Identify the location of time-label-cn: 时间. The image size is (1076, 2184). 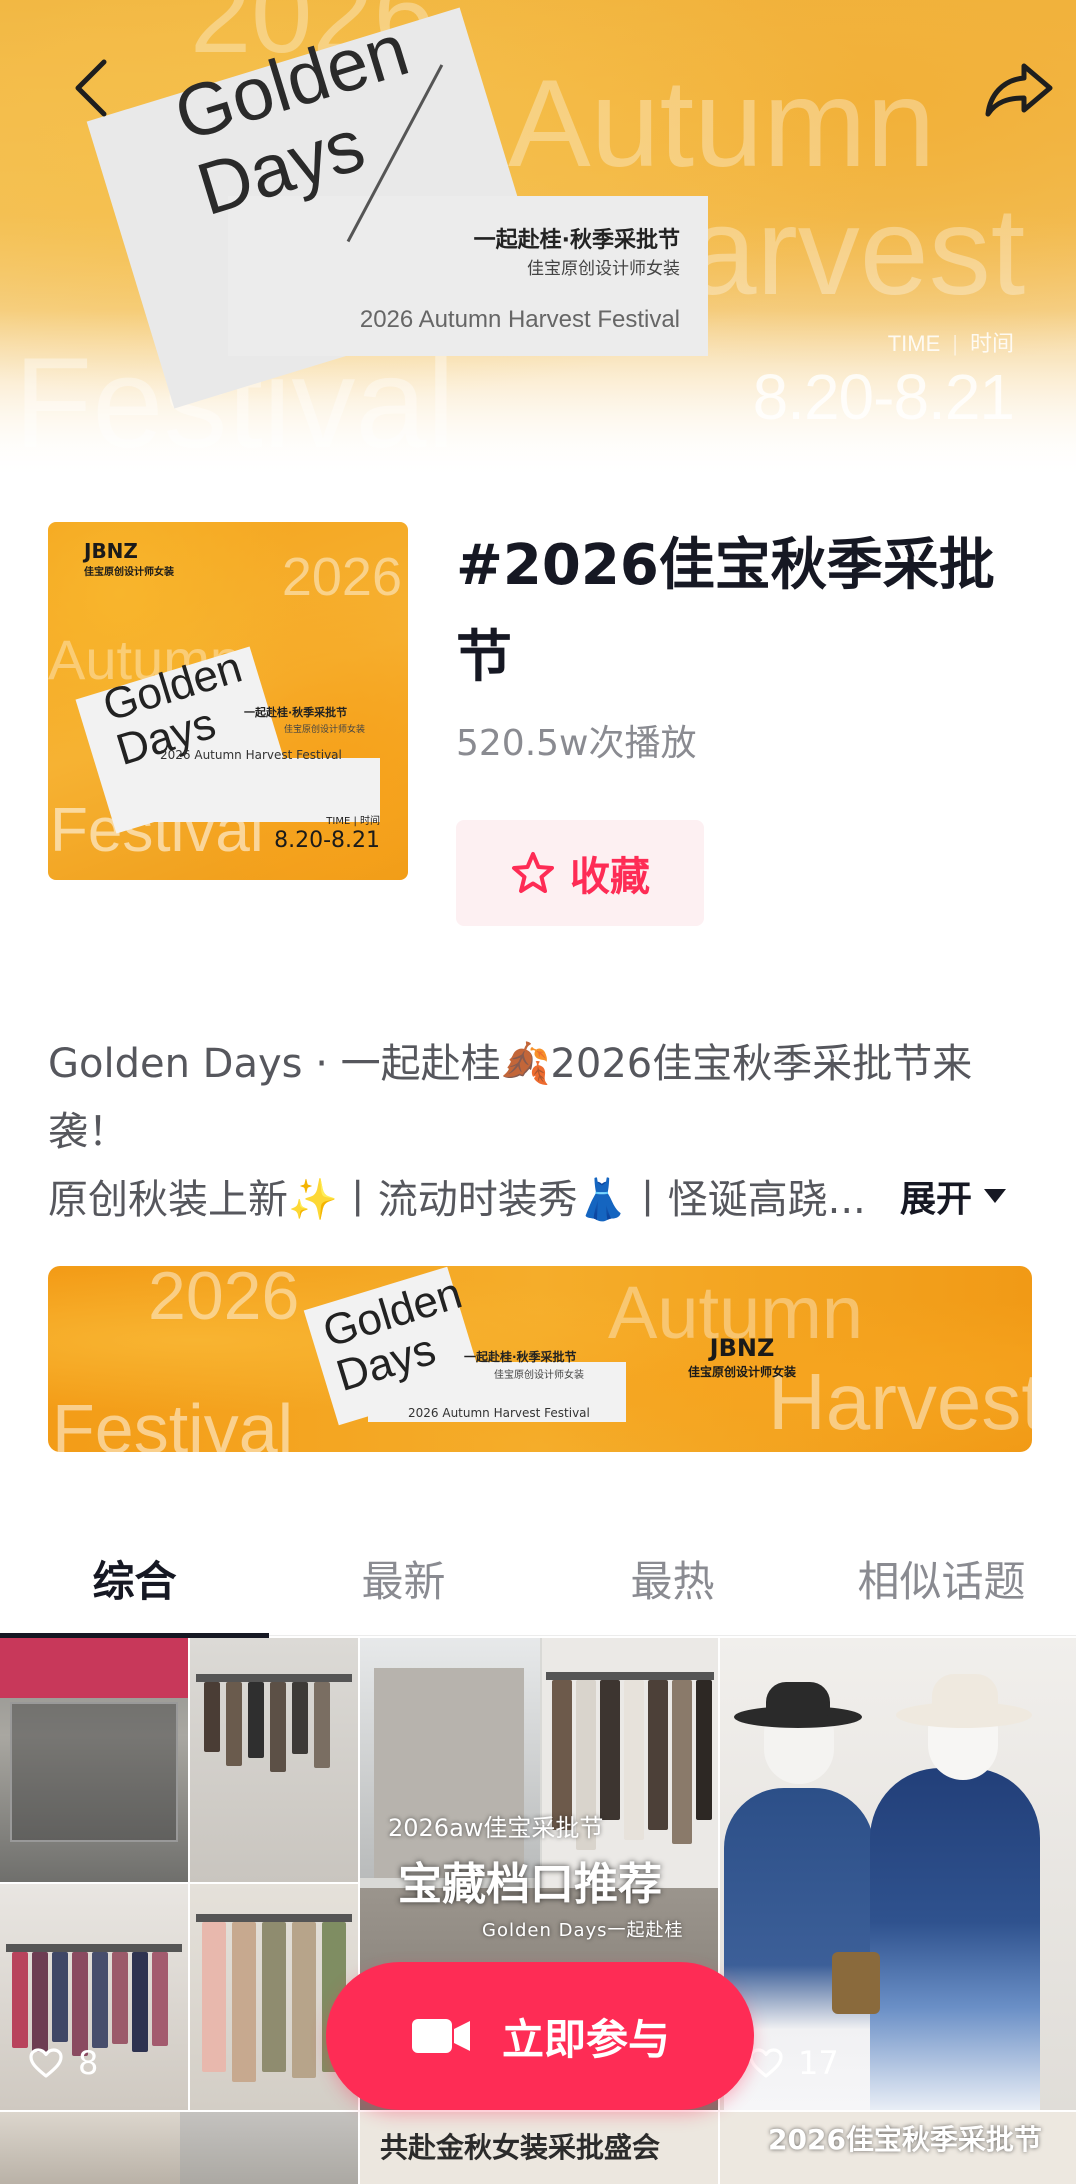
(991, 343).